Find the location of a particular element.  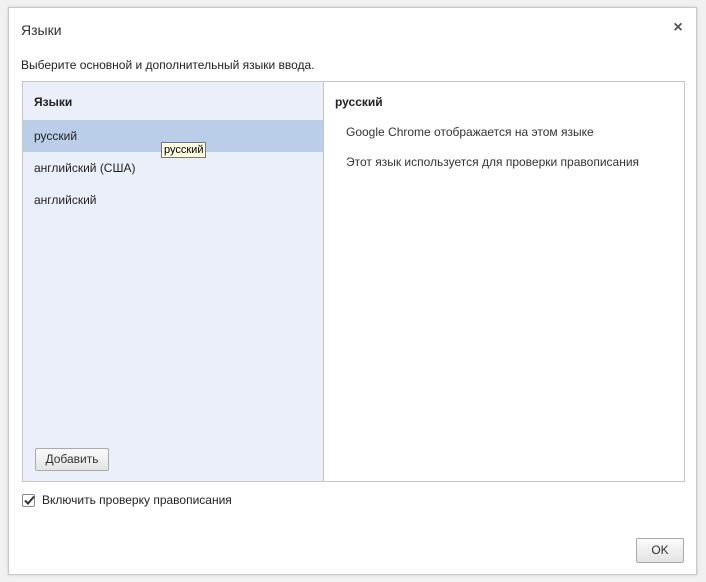

display-language-info: Google Chrome отображается на этом языке is located at coordinates (470, 132).